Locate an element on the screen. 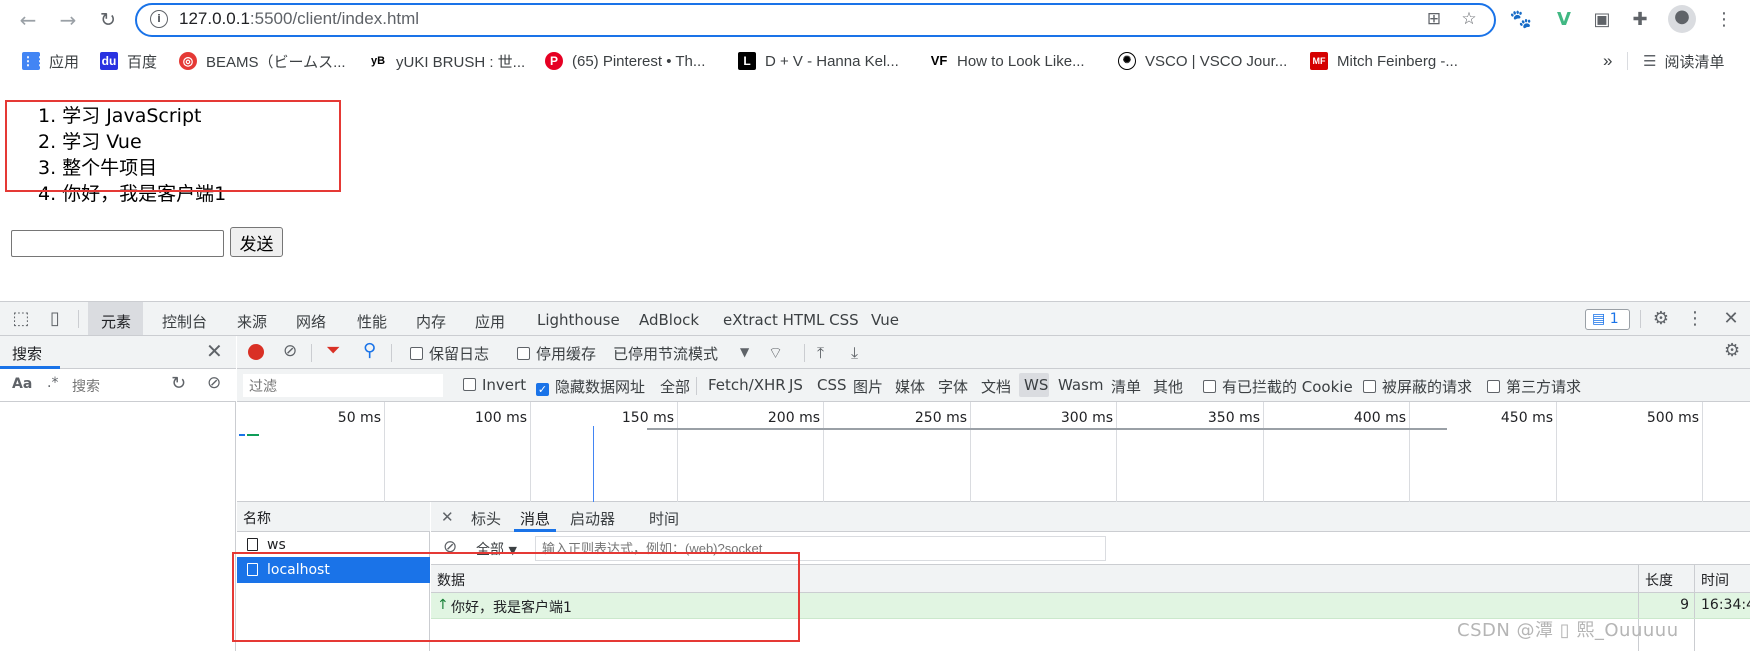 This screenshot has width=1750, height=651. type-filter-css: CSS is located at coordinates (832, 385).